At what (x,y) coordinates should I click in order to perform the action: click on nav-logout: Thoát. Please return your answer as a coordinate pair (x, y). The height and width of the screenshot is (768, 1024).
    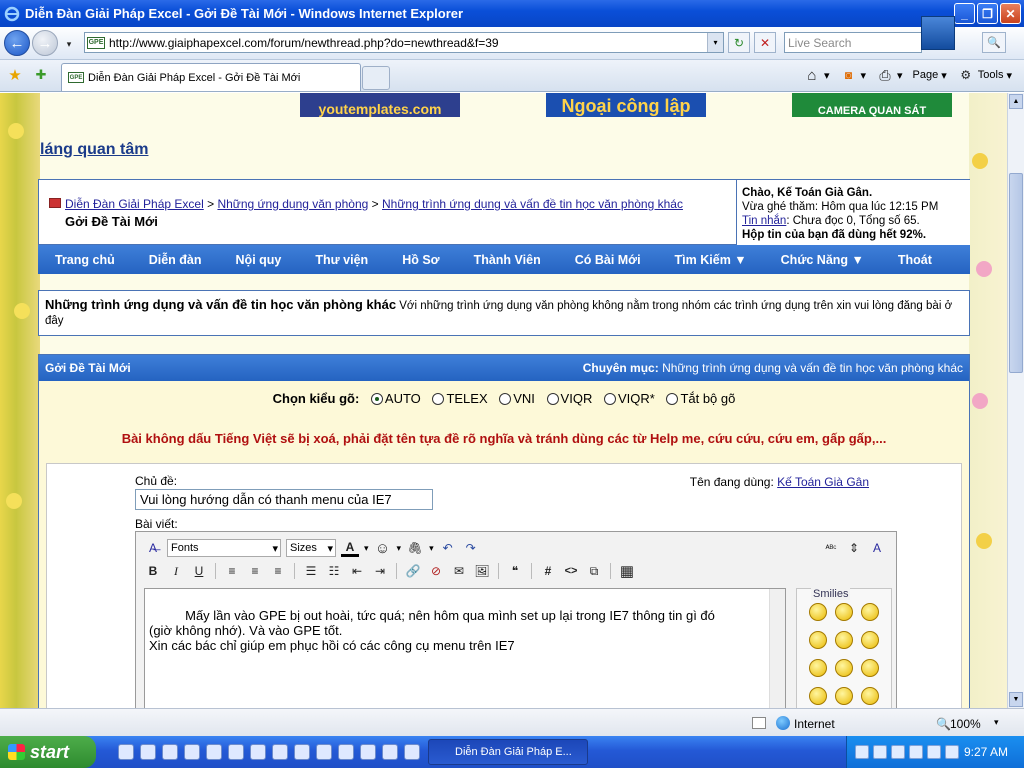
    Looking at the image, I should click on (915, 260).